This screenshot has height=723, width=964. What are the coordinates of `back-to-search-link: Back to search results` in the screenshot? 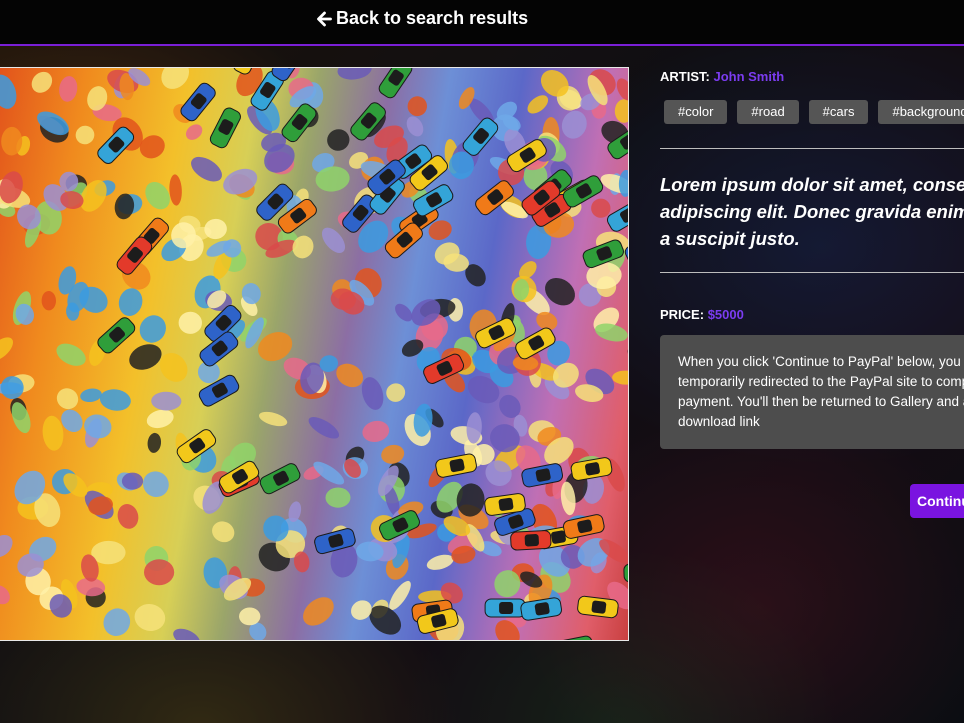 It's located at (422, 18).